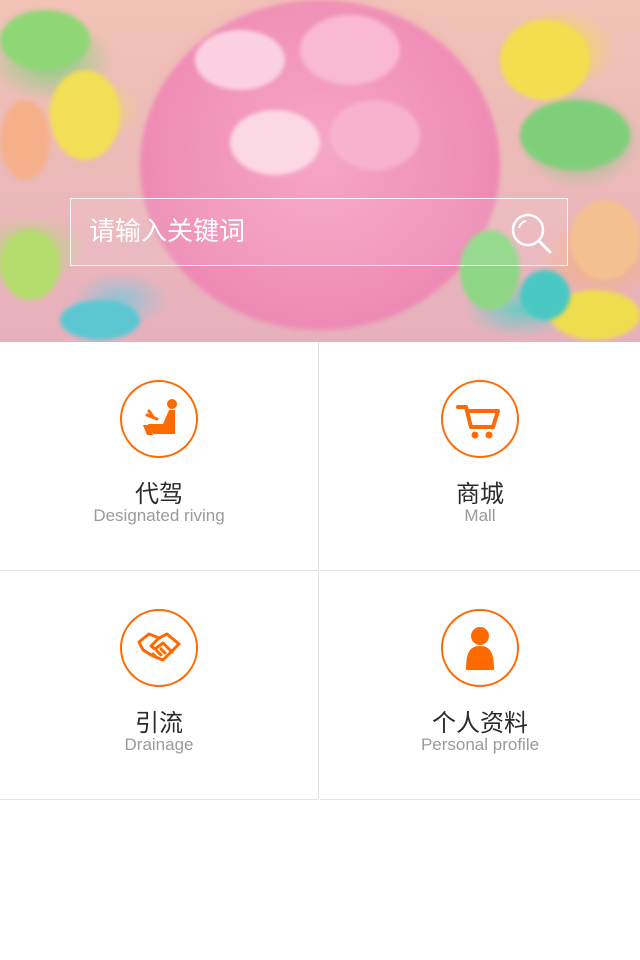  Describe the element at coordinates (290, 232) in the screenshot. I see `search-input` at that location.